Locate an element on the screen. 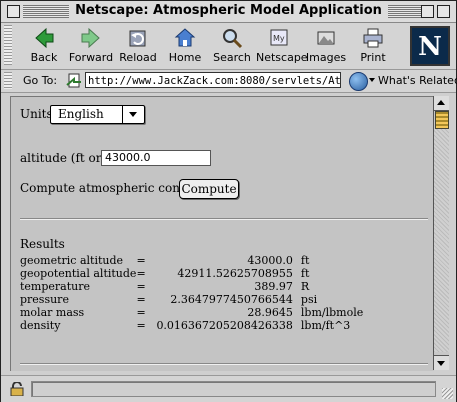 The height and width of the screenshot is (402, 457). result-unit: lbm/ft^3 is located at coordinates (325, 325).